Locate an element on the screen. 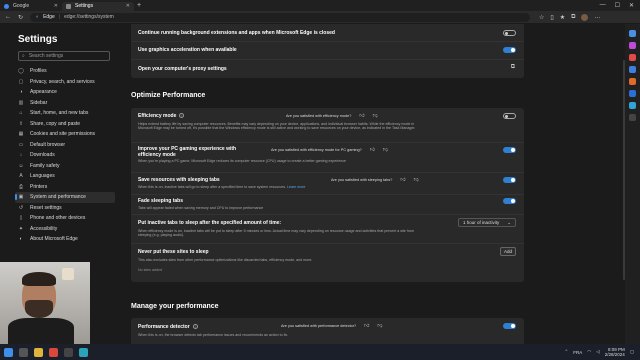  sidebar-item-privacy: ▢ Privacy, search, and services is located at coordinates (68, 82).